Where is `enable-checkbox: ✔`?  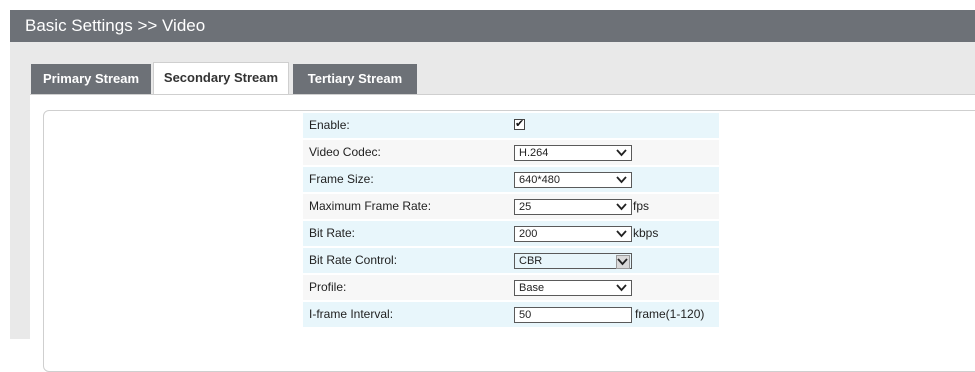 enable-checkbox: ✔ is located at coordinates (519, 124).